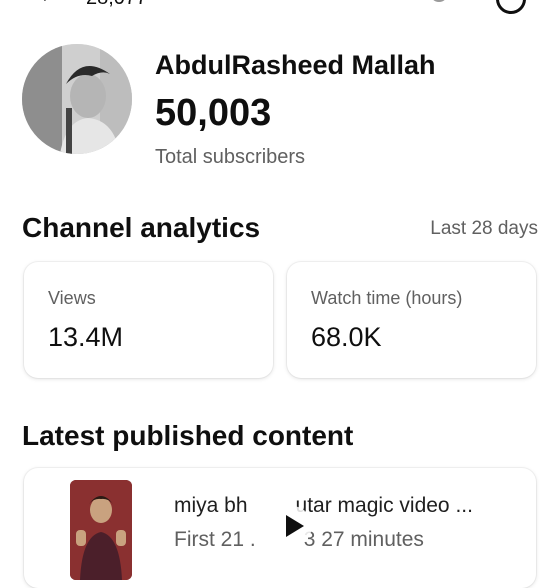 The width and height of the screenshot is (560, 588). I want to click on views-value: 13.4M, so click(86, 337).